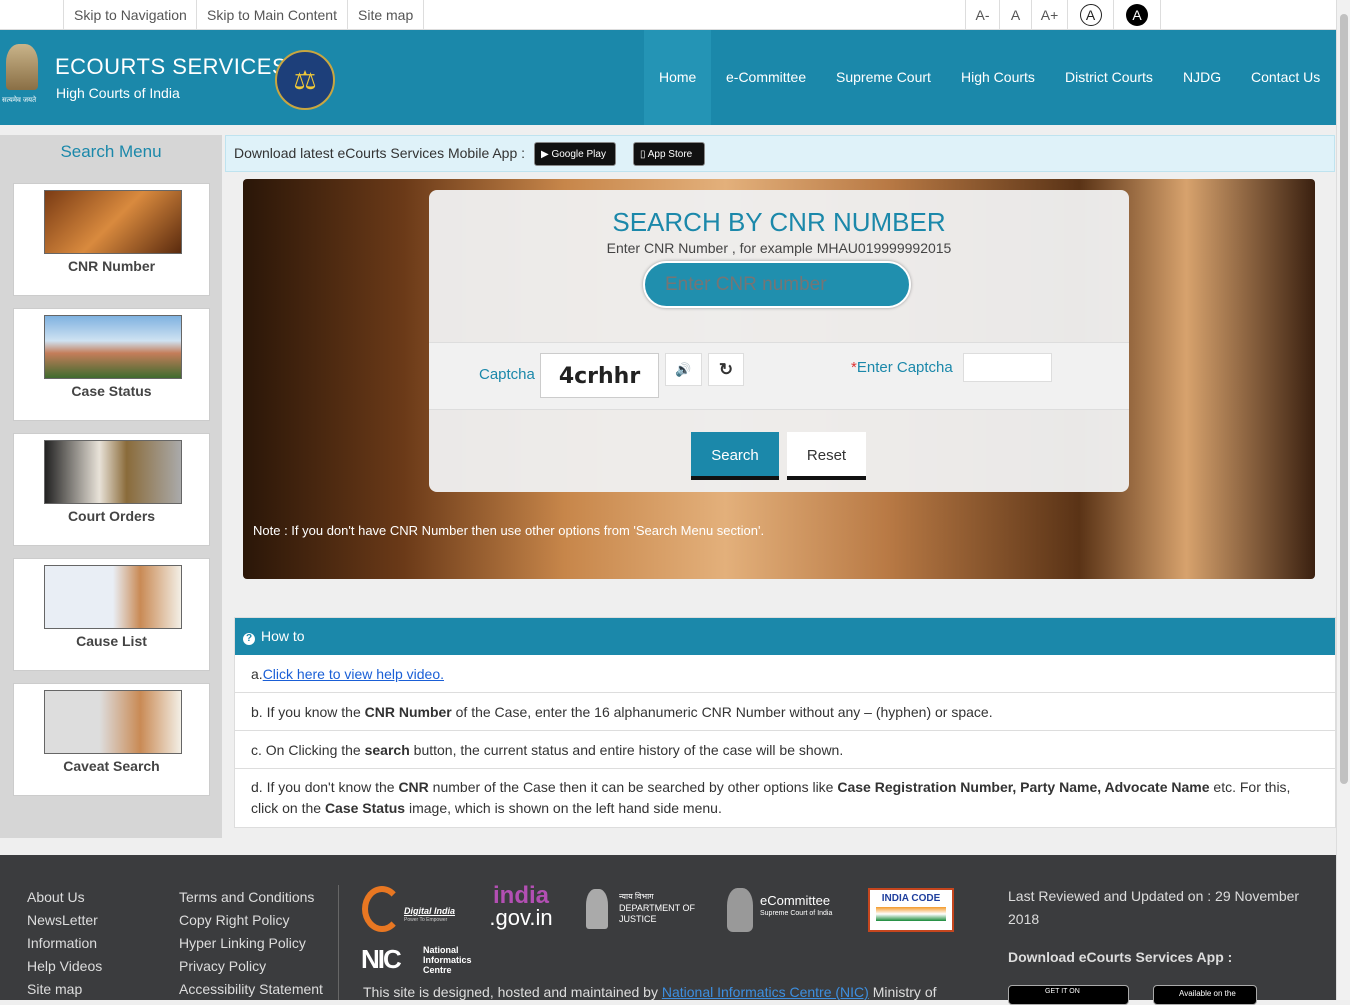 The height and width of the screenshot is (1005, 1350). Describe the element at coordinates (678, 77) in the screenshot. I see `nav-home: Home` at that location.